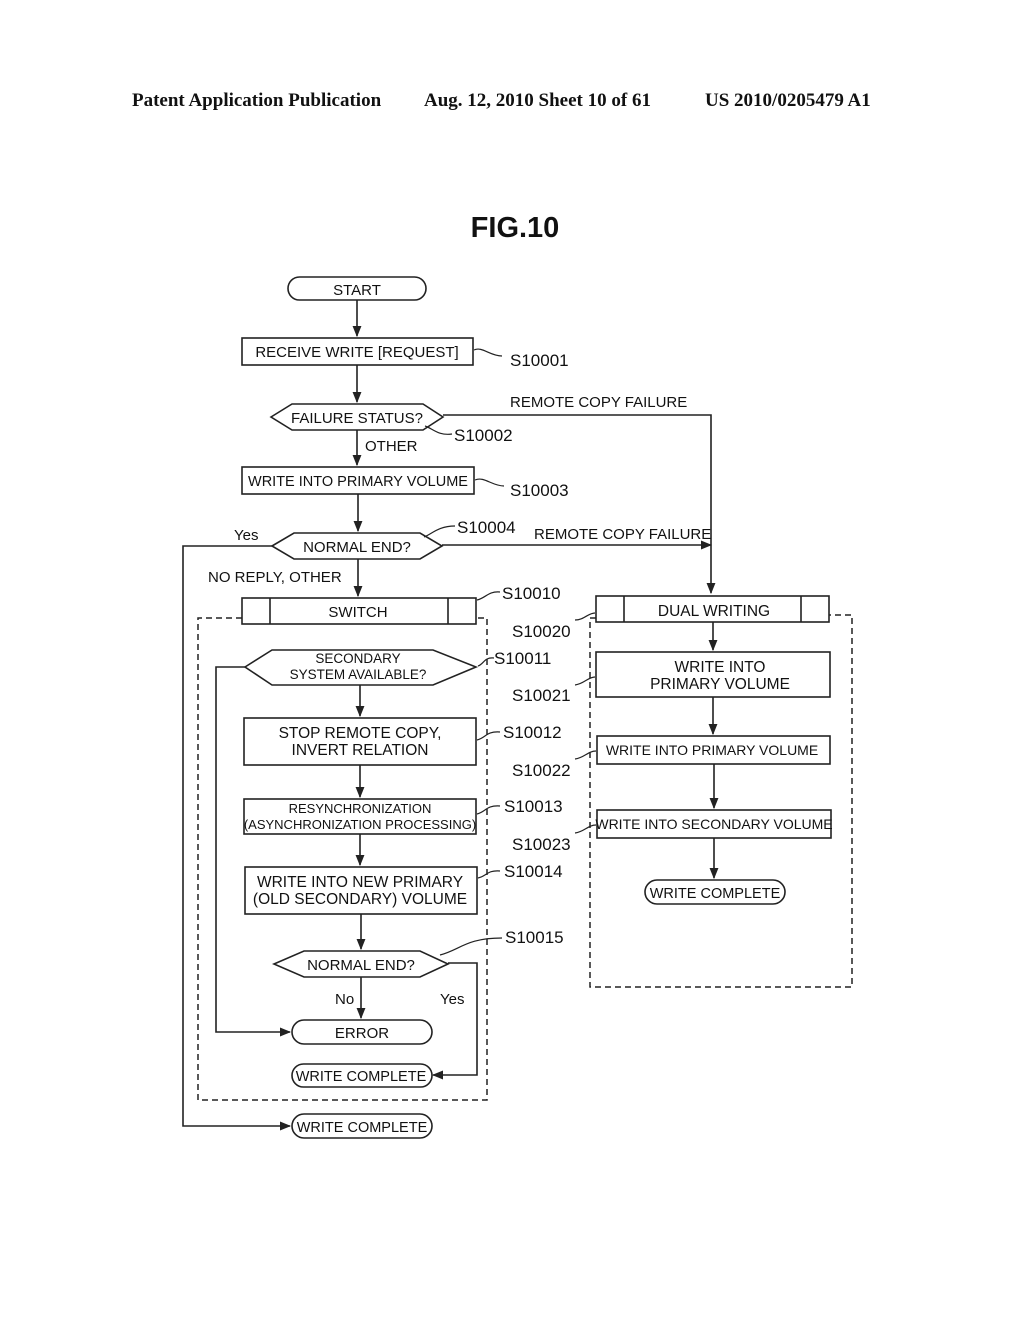 The width and height of the screenshot is (1024, 1320). I want to click on edge-label-remote-copy-failure-1: REMOTE COPY FAILURE, so click(598, 402).